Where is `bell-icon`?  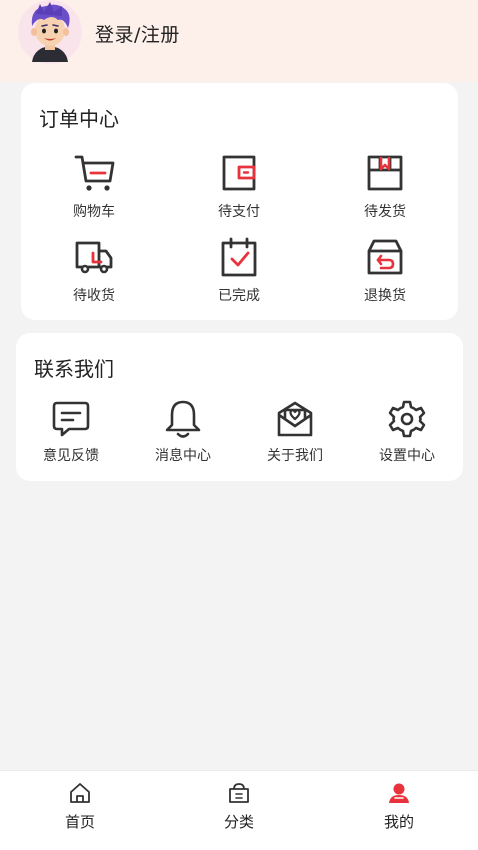 bell-icon is located at coordinates (183, 419).